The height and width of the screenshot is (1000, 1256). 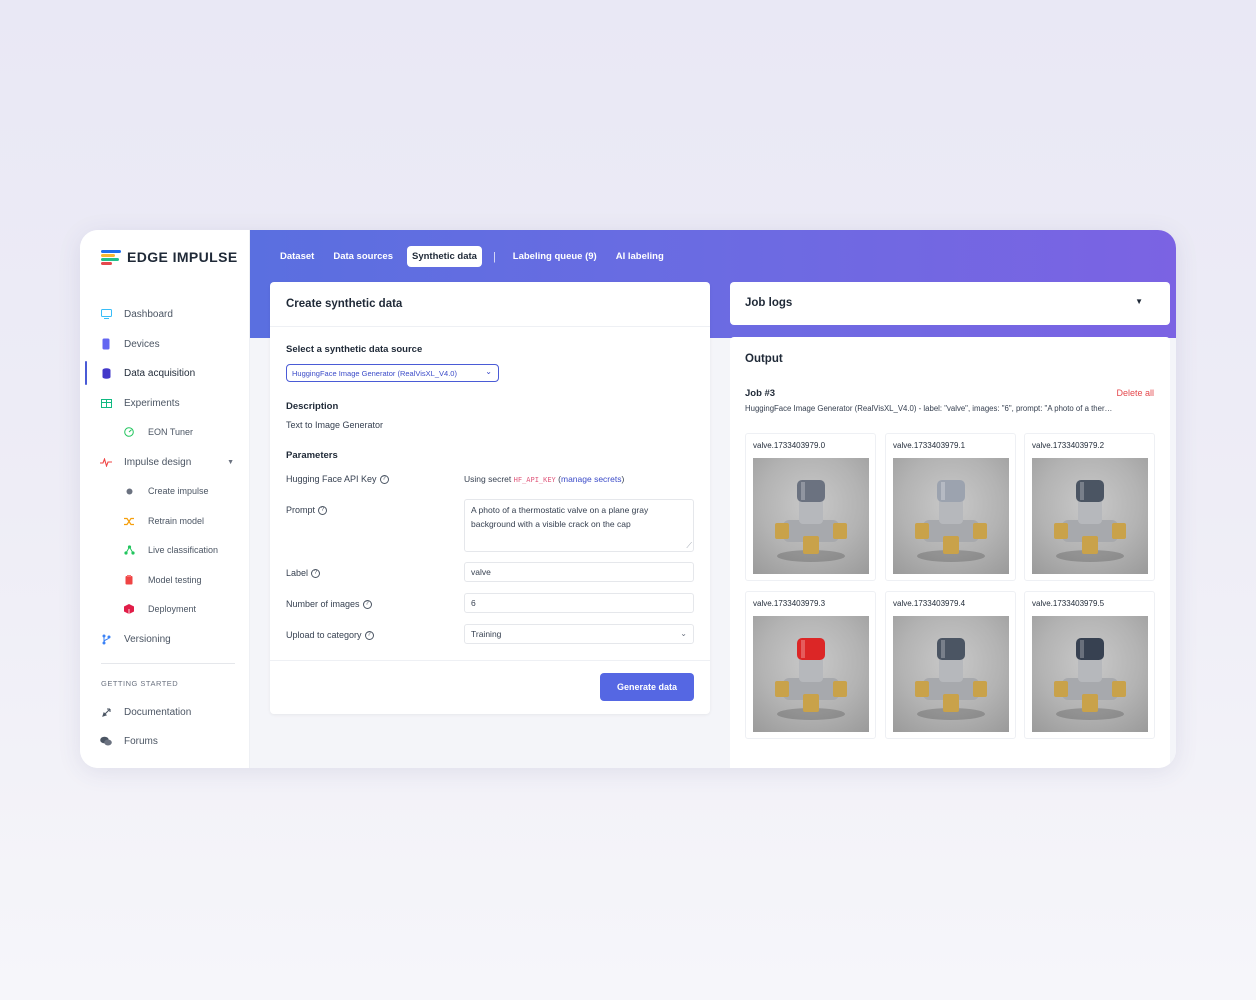 I want to click on sidebar-item-dashboard: Dashboard, so click(x=165, y=314).